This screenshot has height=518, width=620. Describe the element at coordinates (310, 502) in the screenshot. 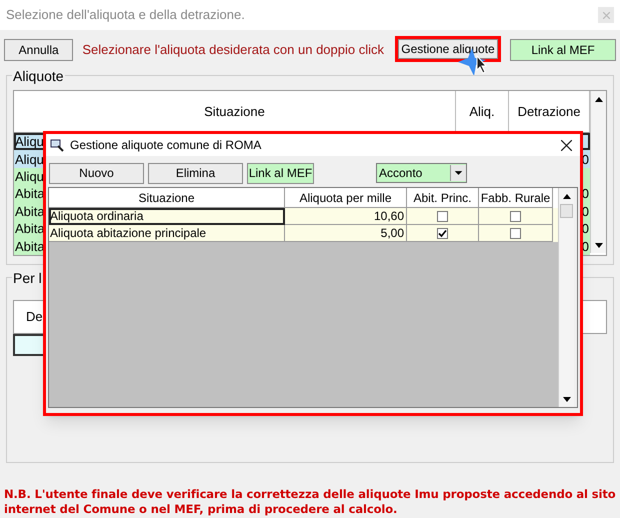

I see `disclaimer-text: N.B. L'utente finale deve verificare la correttezza delle aliquote Imu proposte accedendo al sito internet del Comune o nel MEF, prima di procedere al calcolo.` at that location.